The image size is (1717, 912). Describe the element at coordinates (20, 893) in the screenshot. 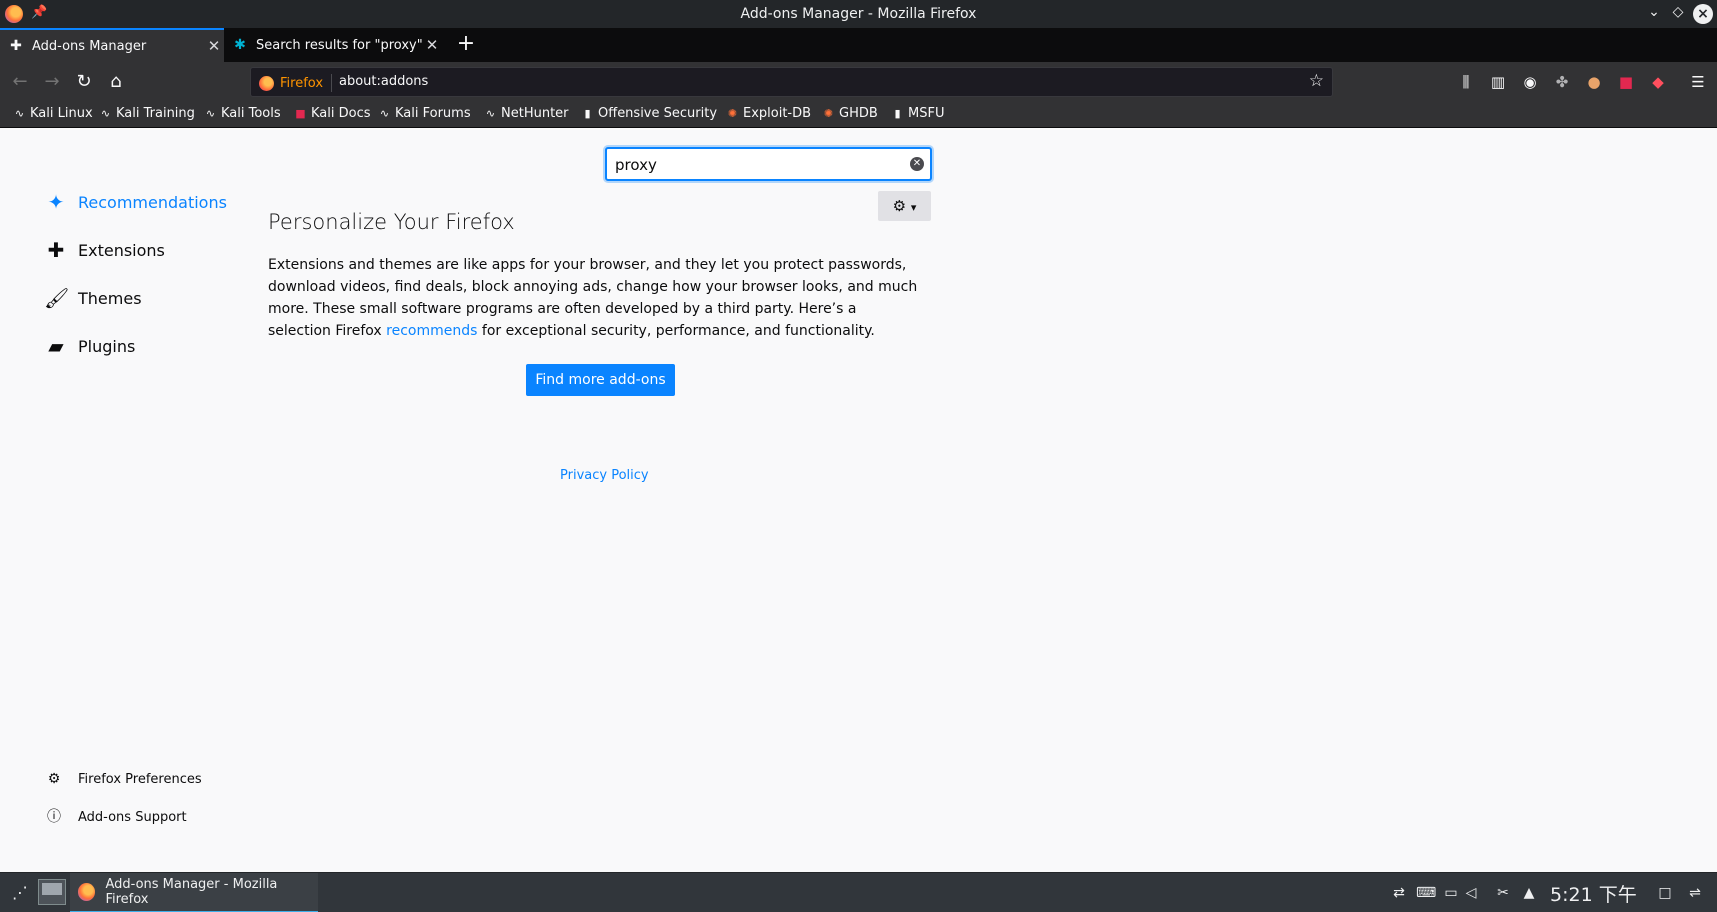

I see `app-launcher-icon: ⋰` at that location.